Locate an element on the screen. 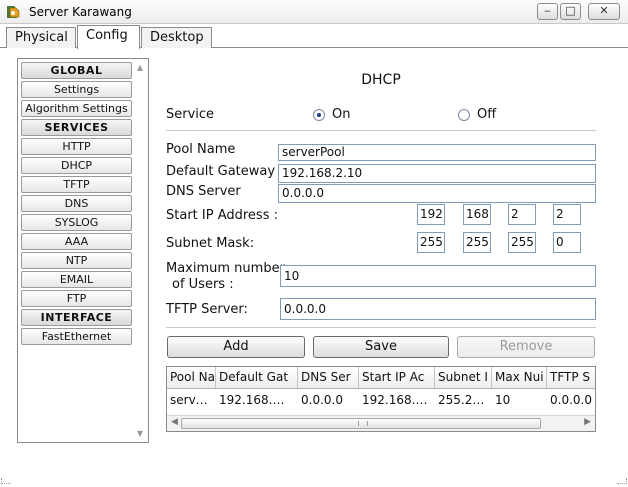 The height and width of the screenshot is (487, 628). sidebar-scrollbar: ▲ ▼ is located at coordinates (140, 250).